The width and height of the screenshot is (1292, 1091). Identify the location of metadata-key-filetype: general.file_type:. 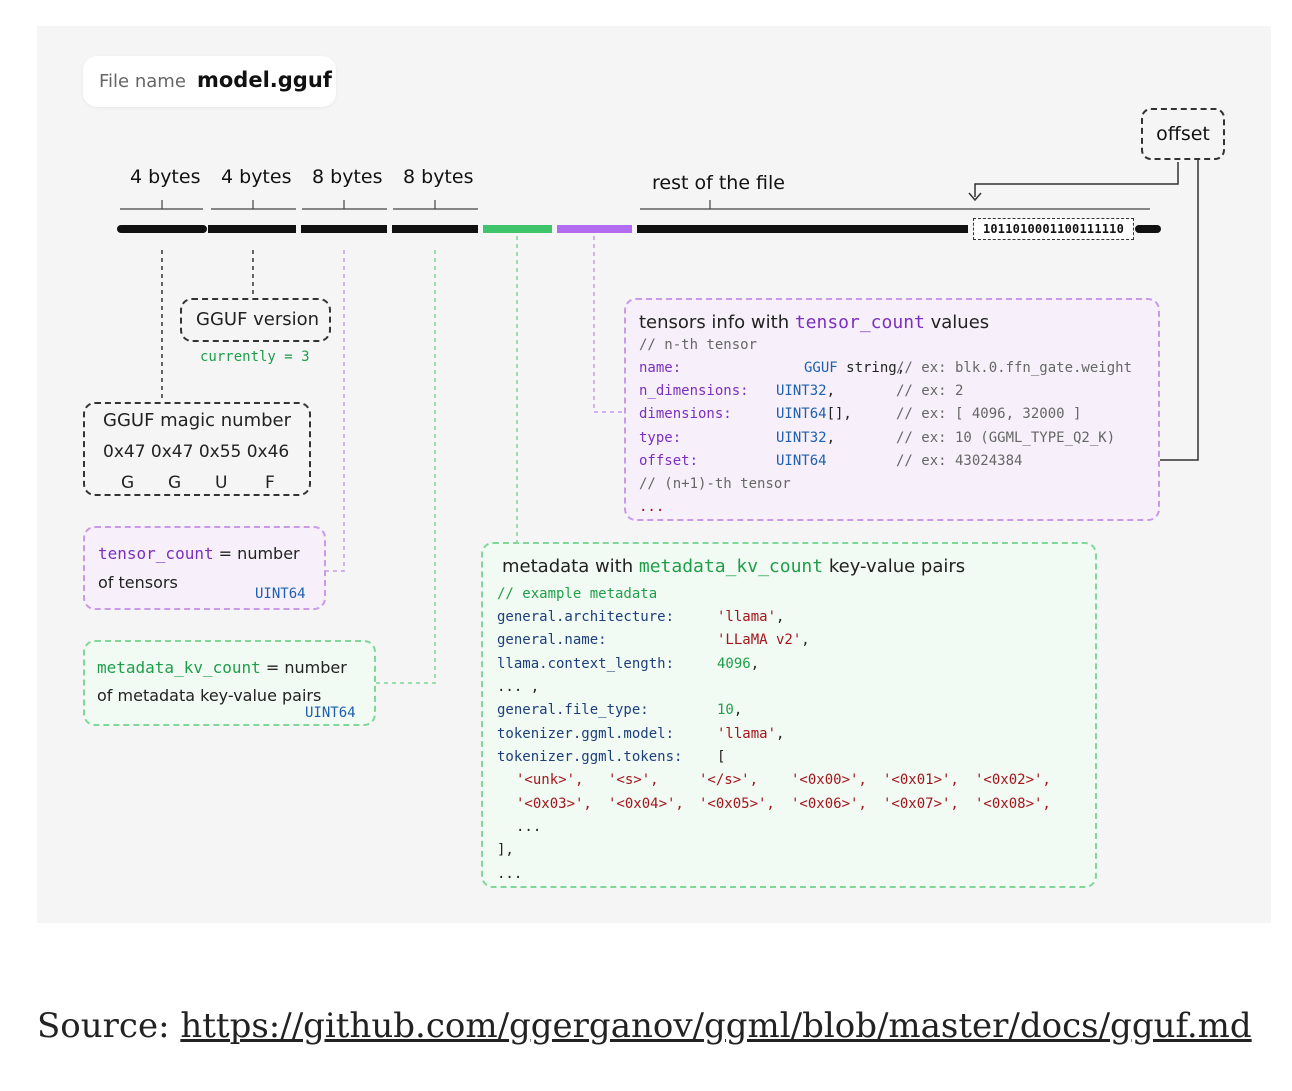
(573, 710).